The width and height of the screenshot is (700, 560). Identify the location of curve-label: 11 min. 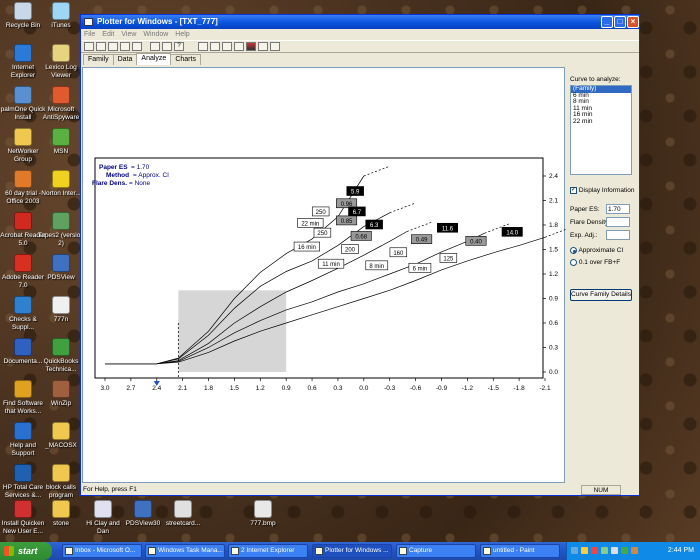
(331, 265).